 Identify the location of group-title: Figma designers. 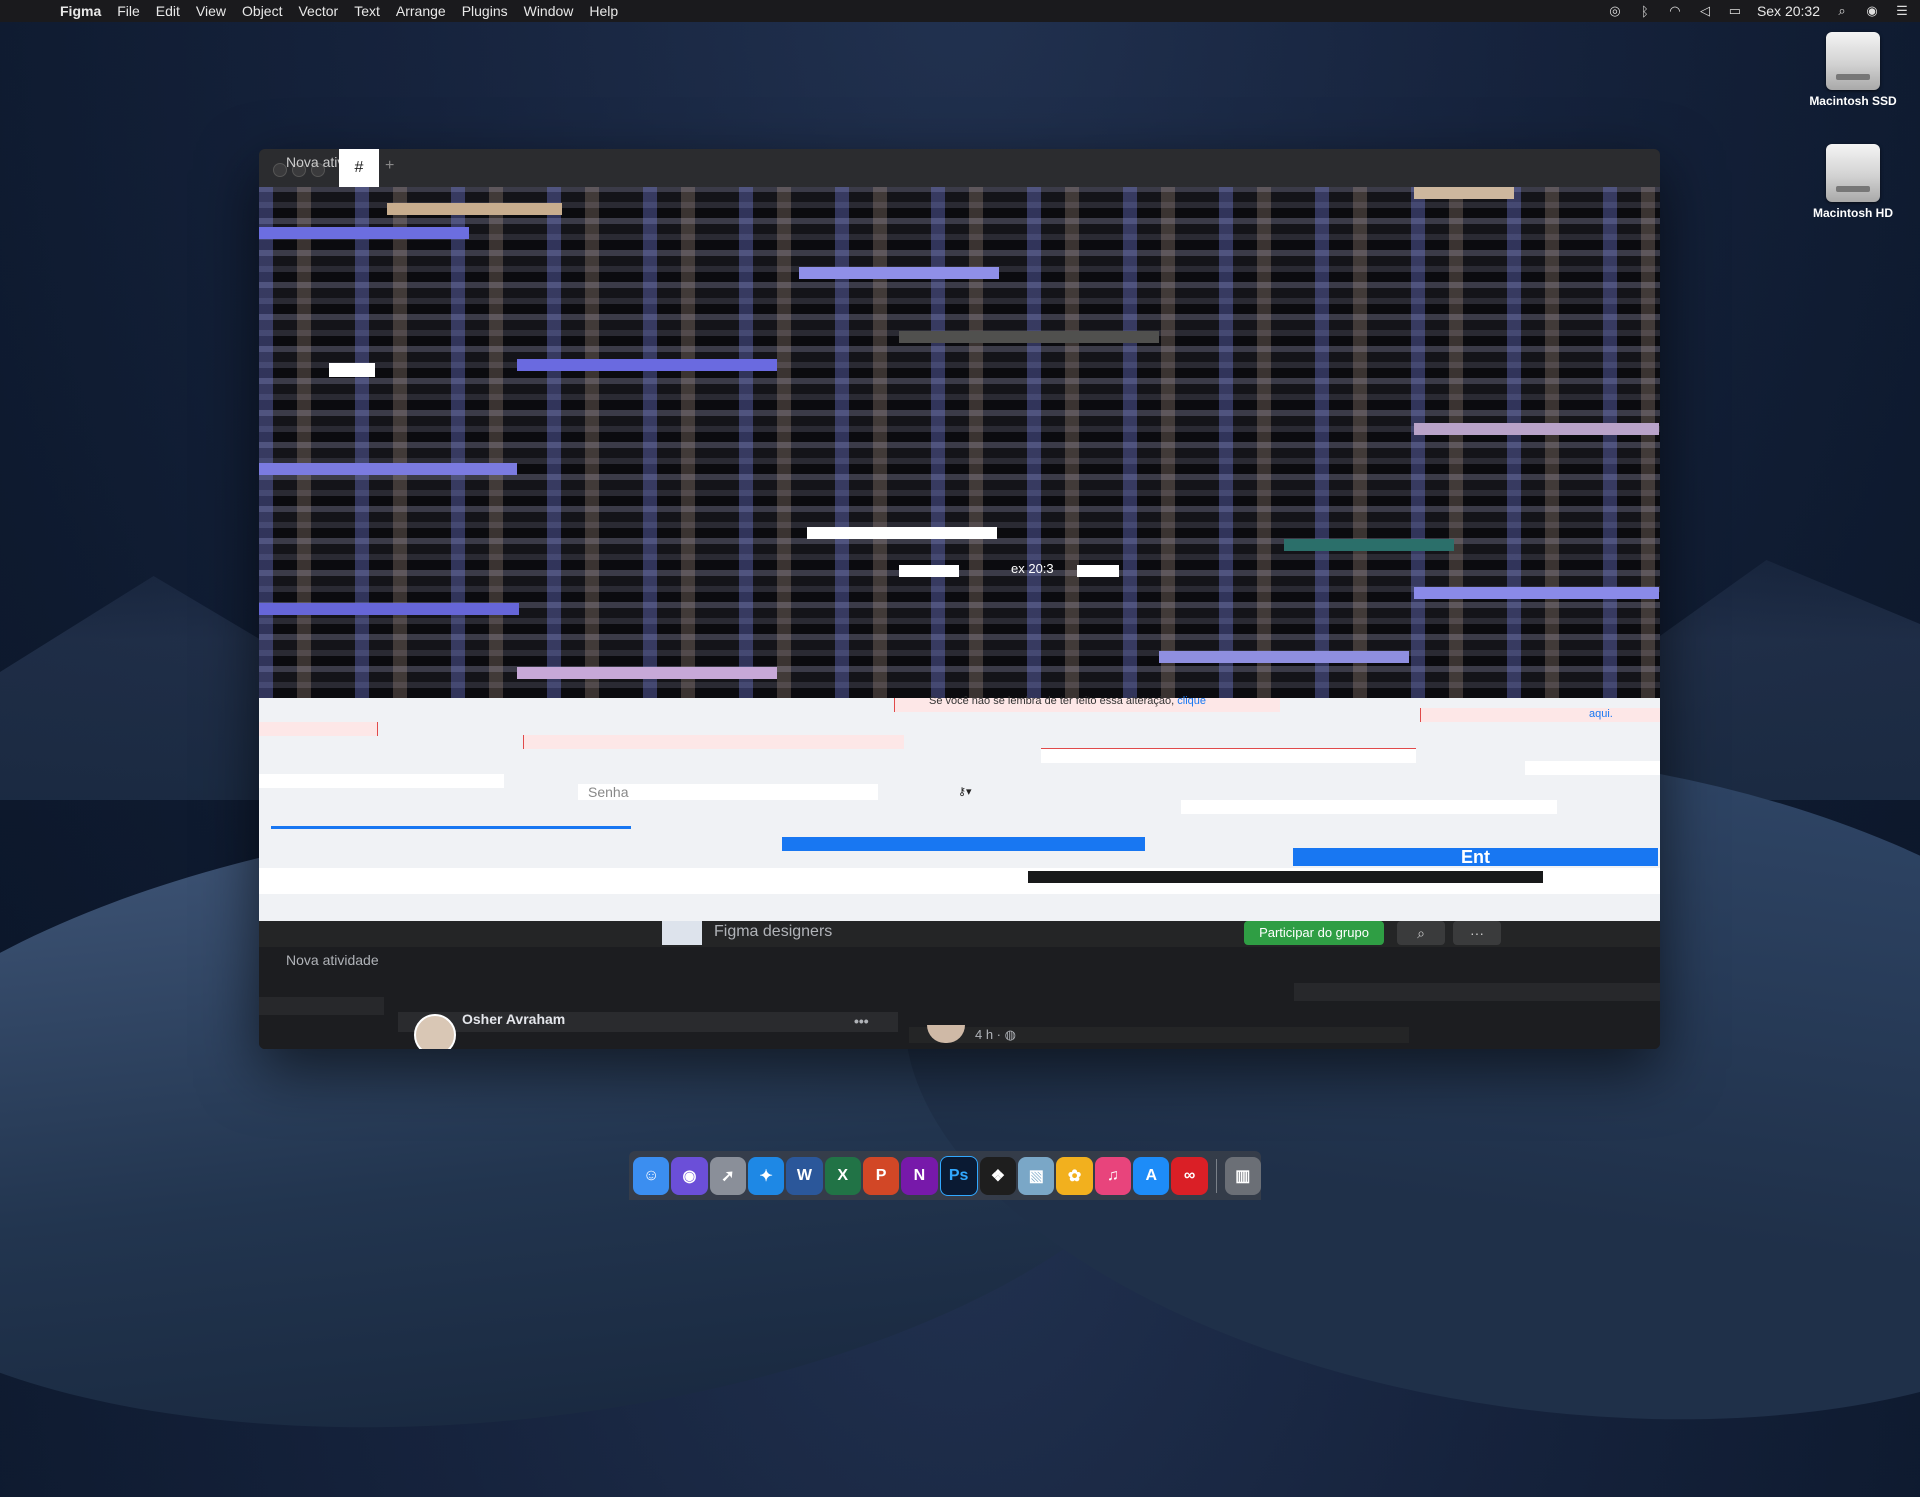
(773, 932).